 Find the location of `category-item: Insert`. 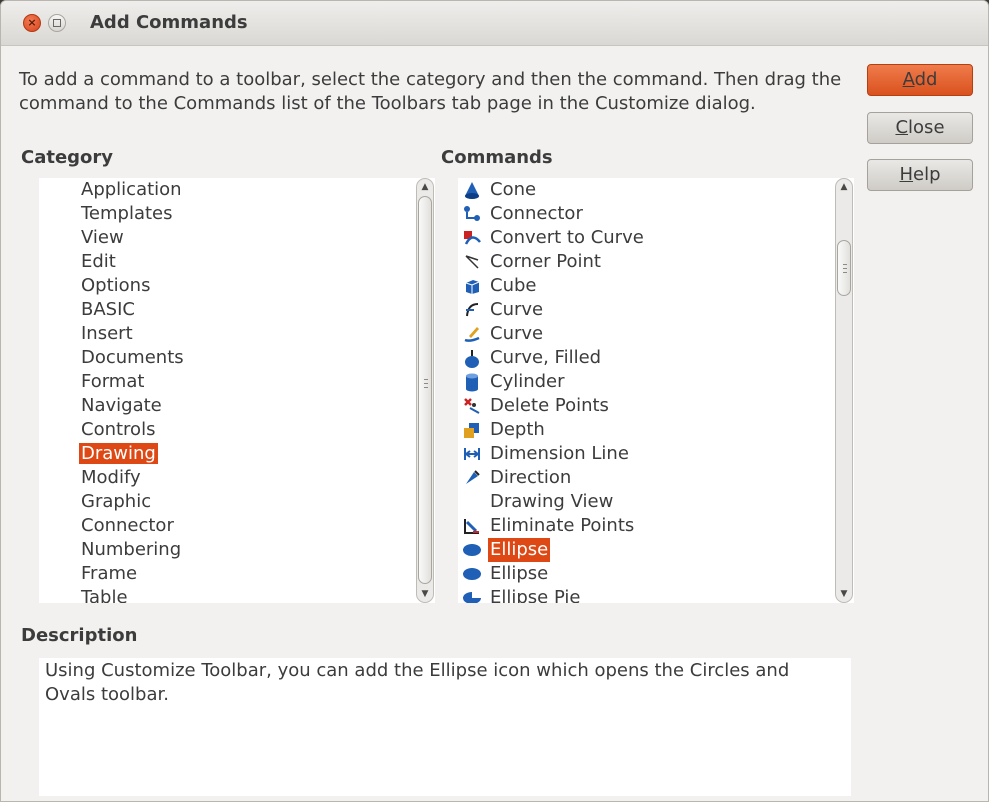

category-item: Insert is located at coordinates (107, 334).